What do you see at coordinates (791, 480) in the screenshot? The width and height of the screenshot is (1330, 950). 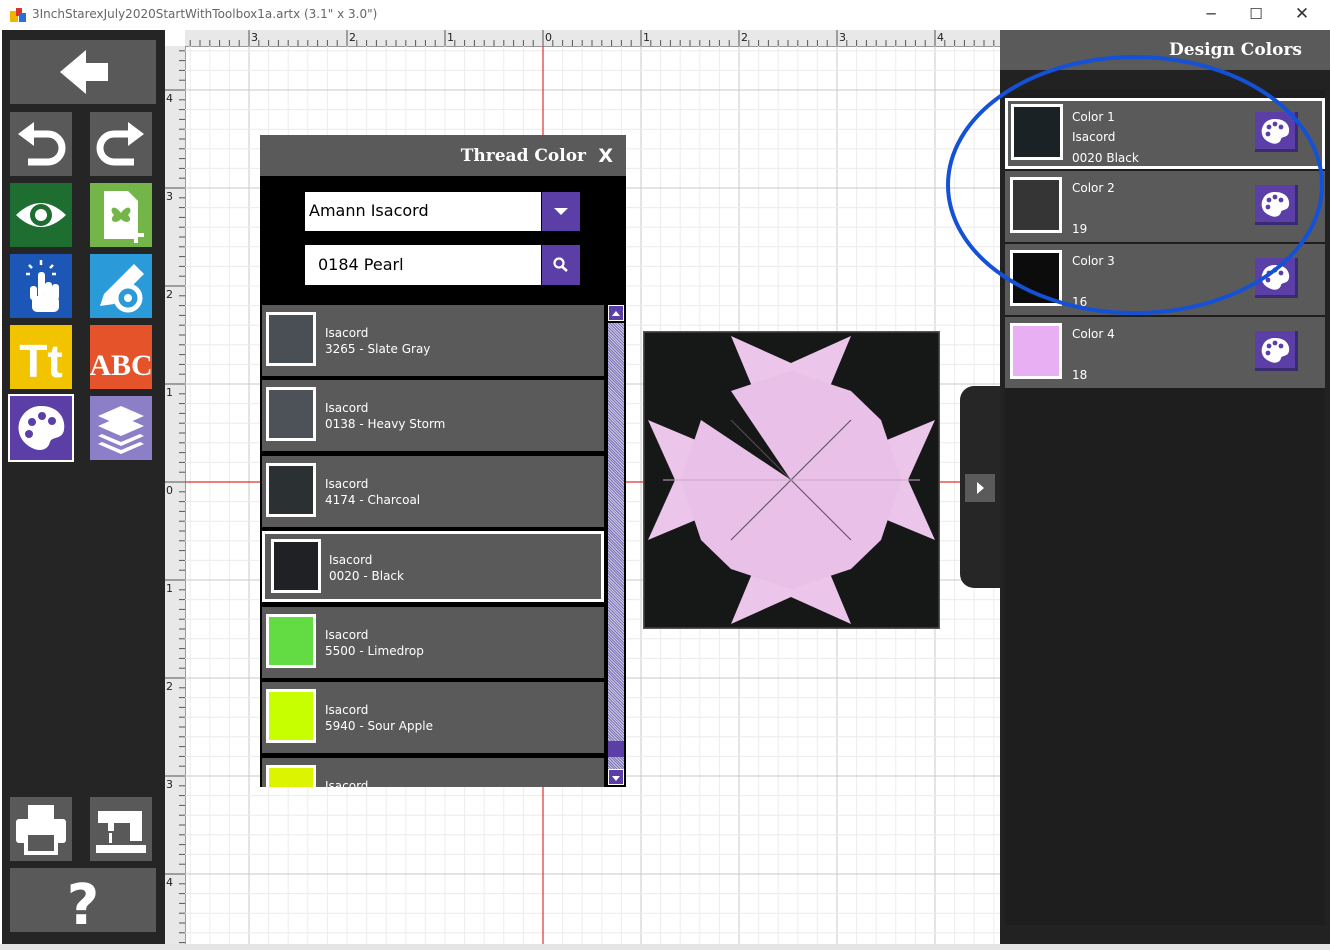 I see `star-quilt-block-design` at bounding box center [791, 480].